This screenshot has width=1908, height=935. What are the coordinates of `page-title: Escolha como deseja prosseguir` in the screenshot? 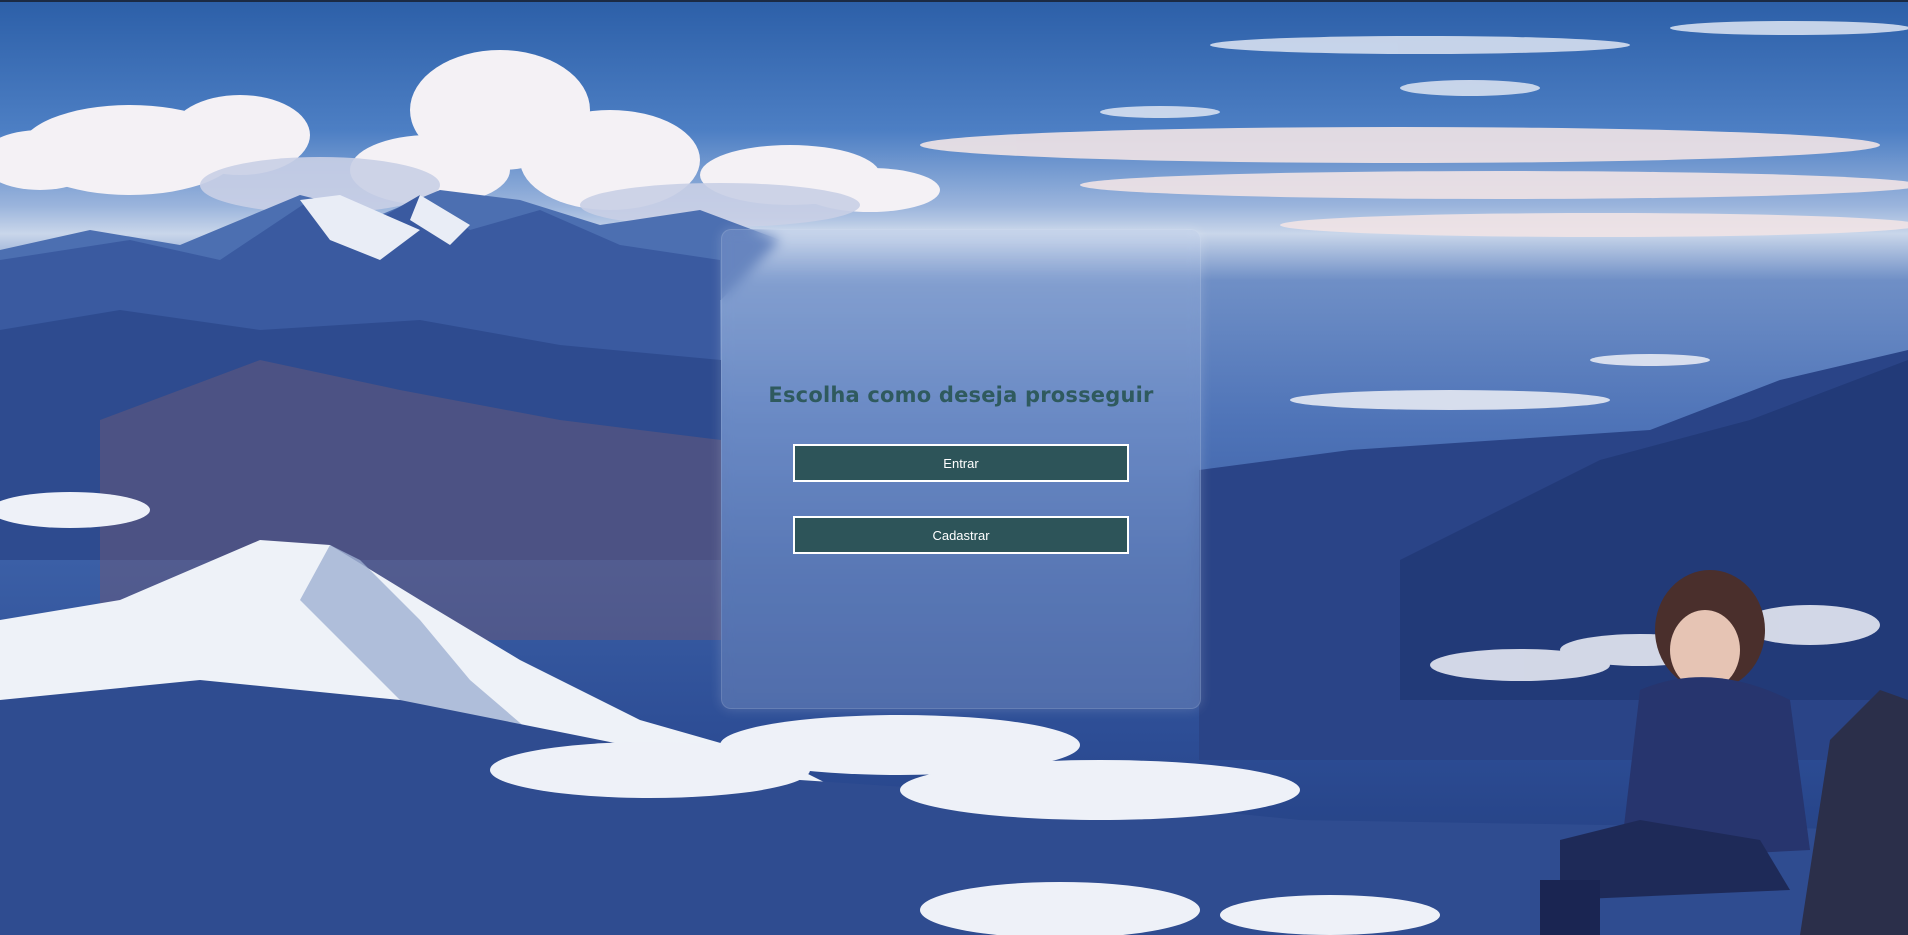 It's located at (961, 395).